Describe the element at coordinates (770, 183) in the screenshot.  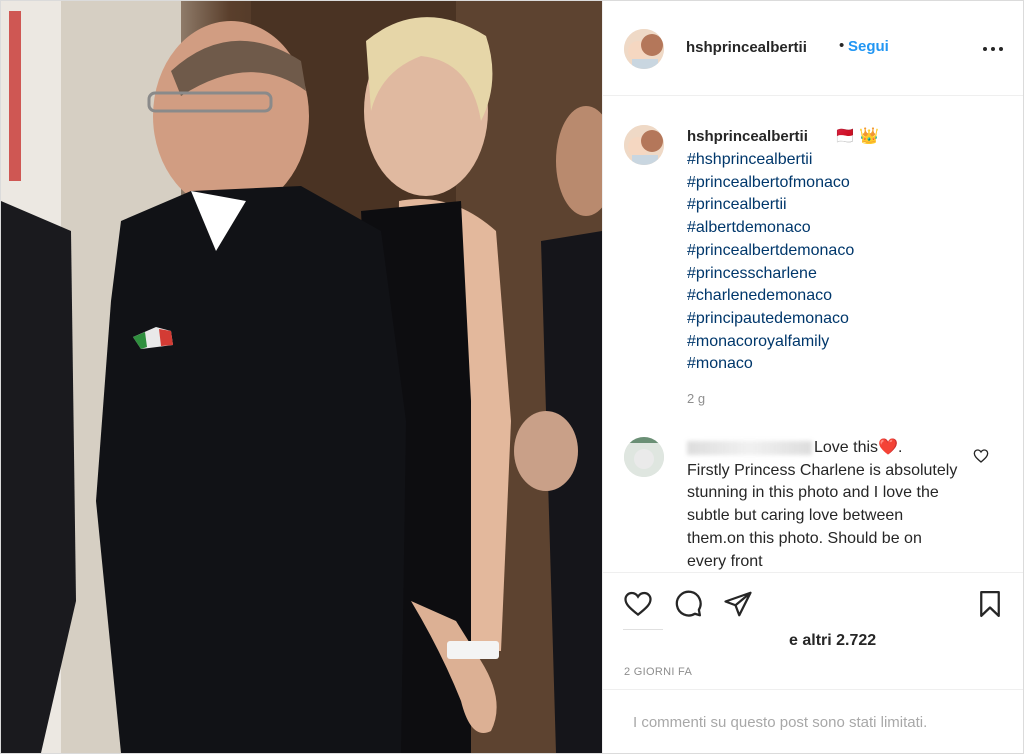
I see `hashtag-link: #princealbertofmonaco` at that location.